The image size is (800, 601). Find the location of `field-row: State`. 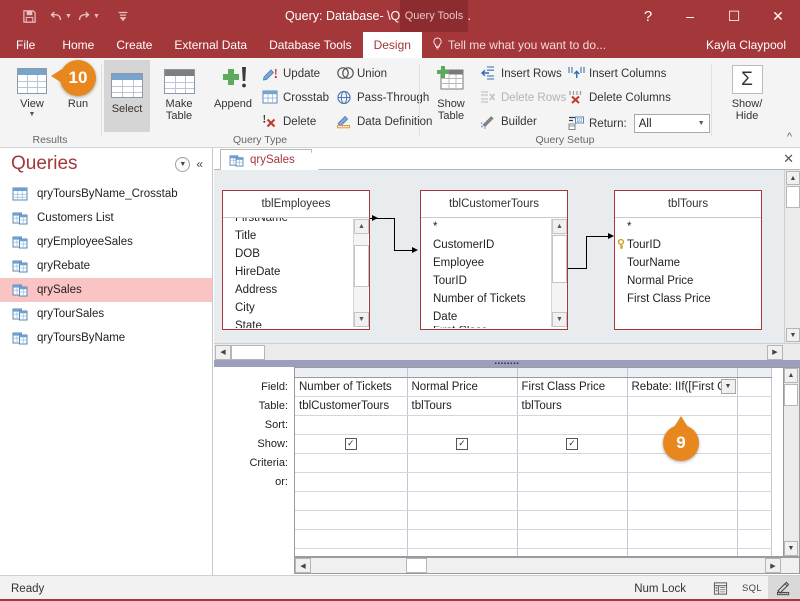

field-row: State is located at coordinates (296, 322).